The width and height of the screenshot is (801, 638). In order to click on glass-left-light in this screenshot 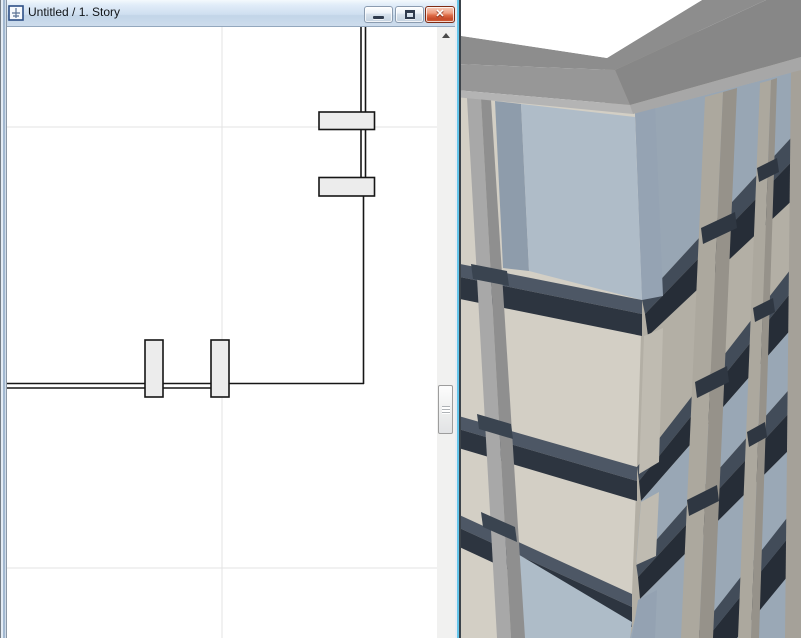, I will do `click(581, 202)`.